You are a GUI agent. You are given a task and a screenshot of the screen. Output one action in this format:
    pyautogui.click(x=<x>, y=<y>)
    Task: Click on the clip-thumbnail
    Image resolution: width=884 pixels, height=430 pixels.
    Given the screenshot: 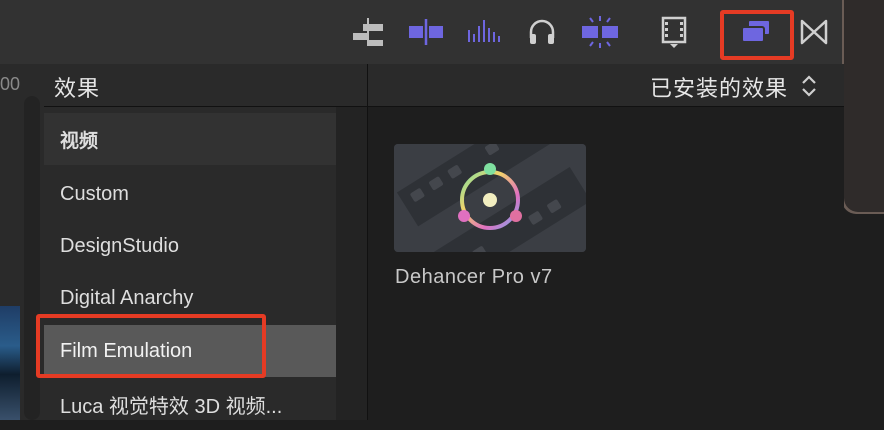 What is the action you would take?
    pyautogui.click(x=10, y=363)
    